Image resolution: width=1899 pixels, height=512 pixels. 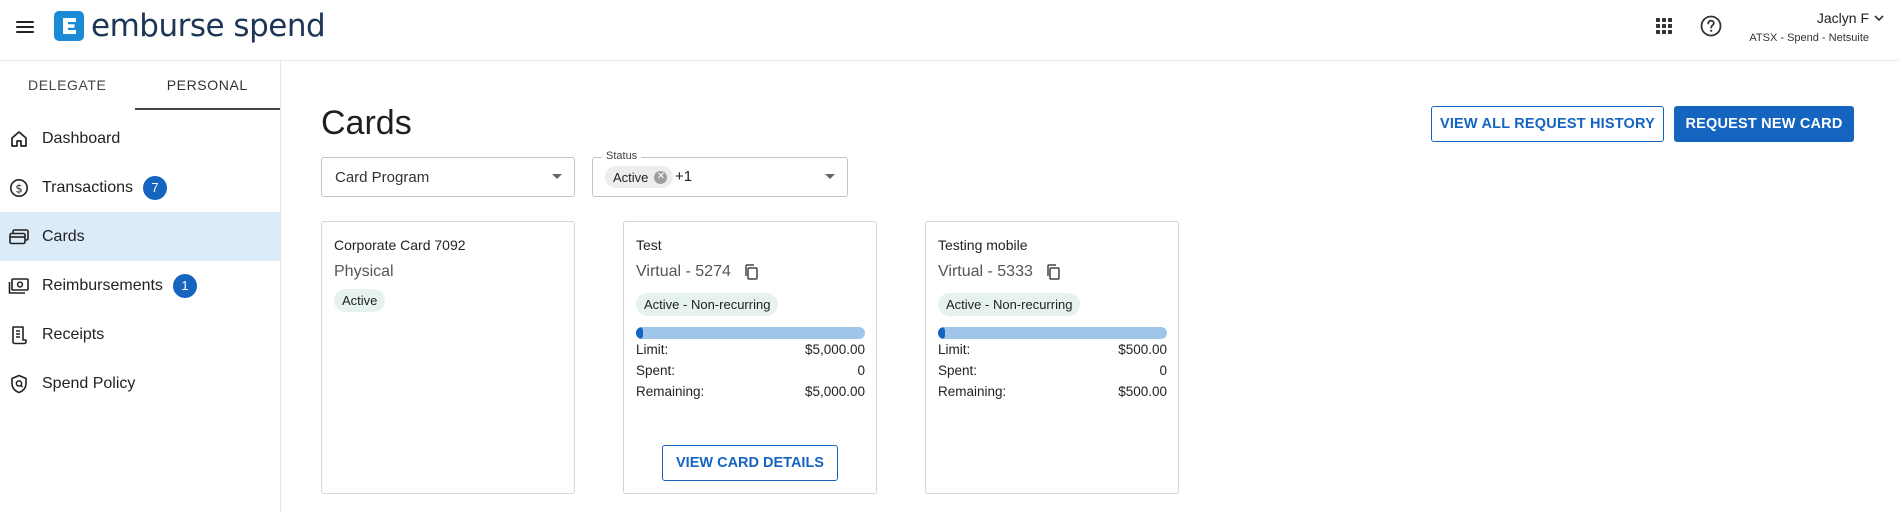 I want to click on help-icon, so click(x=1711, y=26).